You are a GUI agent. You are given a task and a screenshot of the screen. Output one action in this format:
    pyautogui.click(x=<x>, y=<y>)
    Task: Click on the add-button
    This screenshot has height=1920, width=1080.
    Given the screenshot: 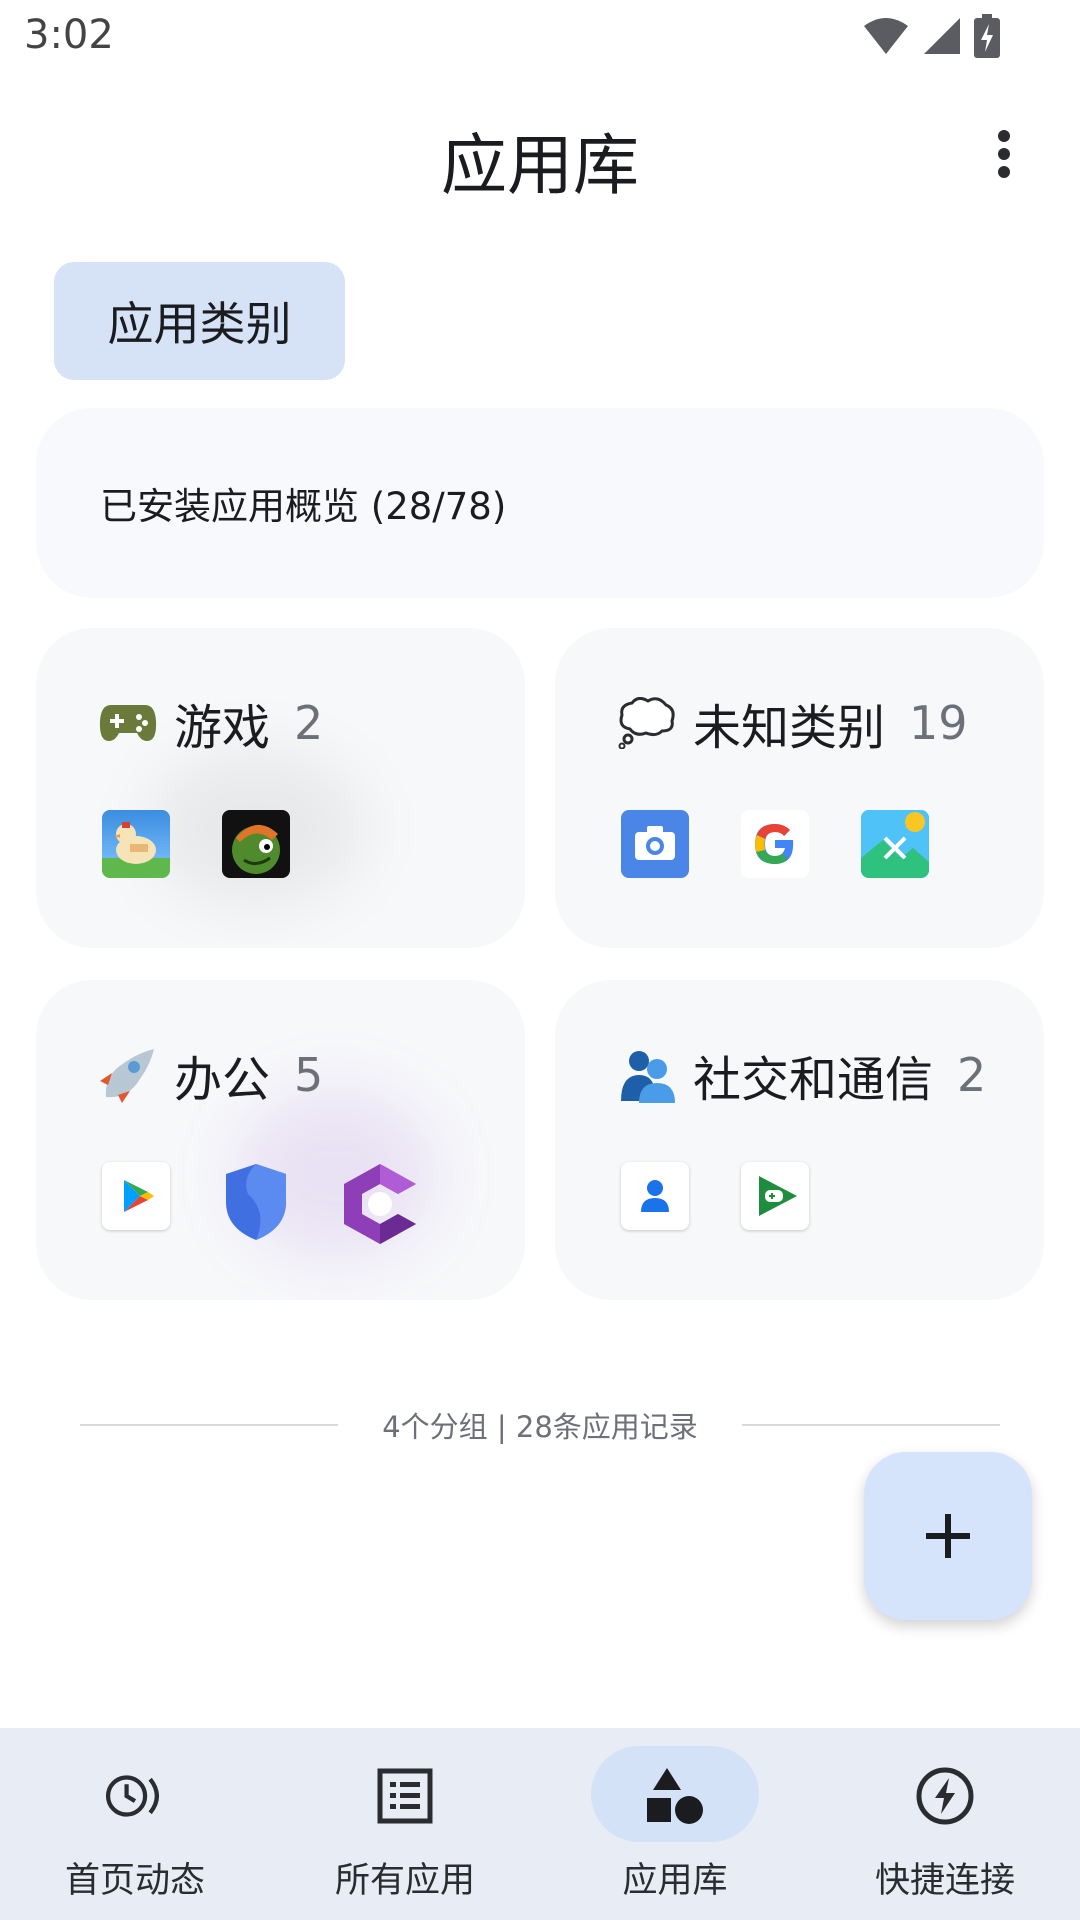 What is the action you would take?
    pyautogui.click(x=948, y=1536)
    